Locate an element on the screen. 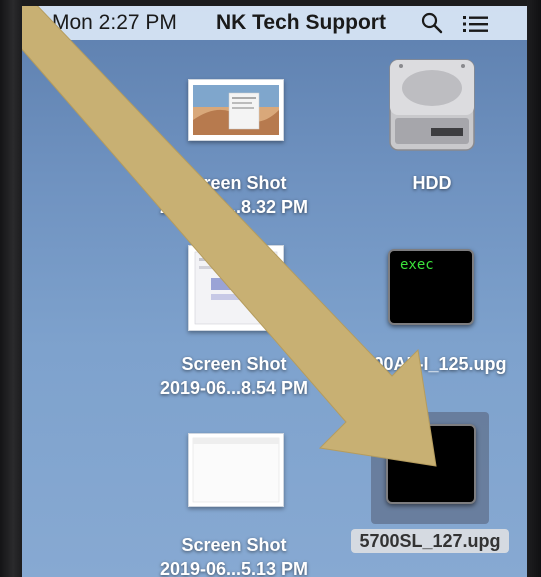  item-date: 2019-06...8.32 PM is located at coordinates (234, 207).